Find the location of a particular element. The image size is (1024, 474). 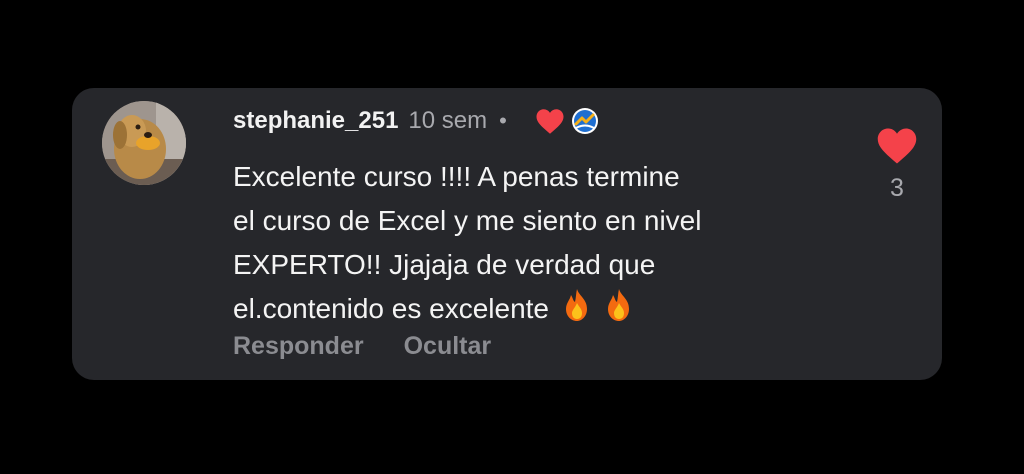

comment-line: el.contenido es excelente is located at coordinates (391, 308).